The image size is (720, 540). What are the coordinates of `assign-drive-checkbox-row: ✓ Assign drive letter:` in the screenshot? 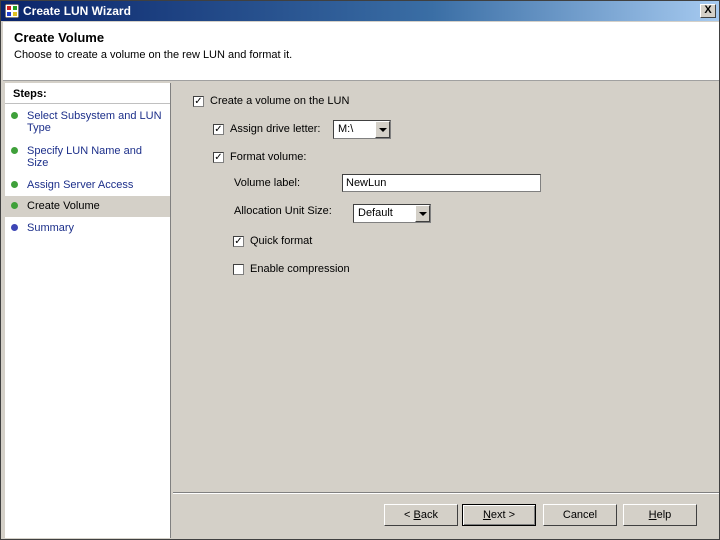 It's located at (266, 129).